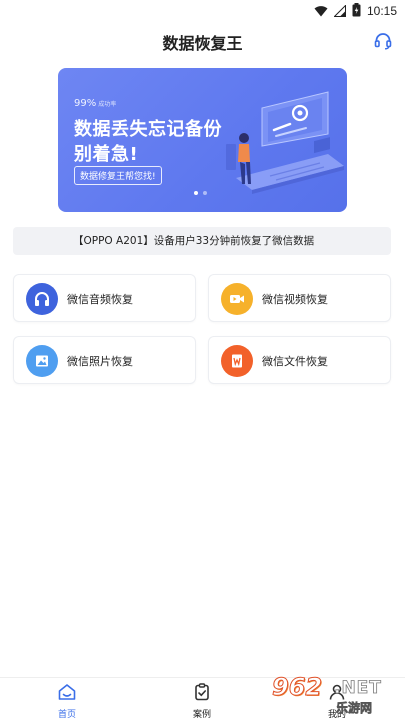  I want to click on tab-label: 案例, so click(201, 715).